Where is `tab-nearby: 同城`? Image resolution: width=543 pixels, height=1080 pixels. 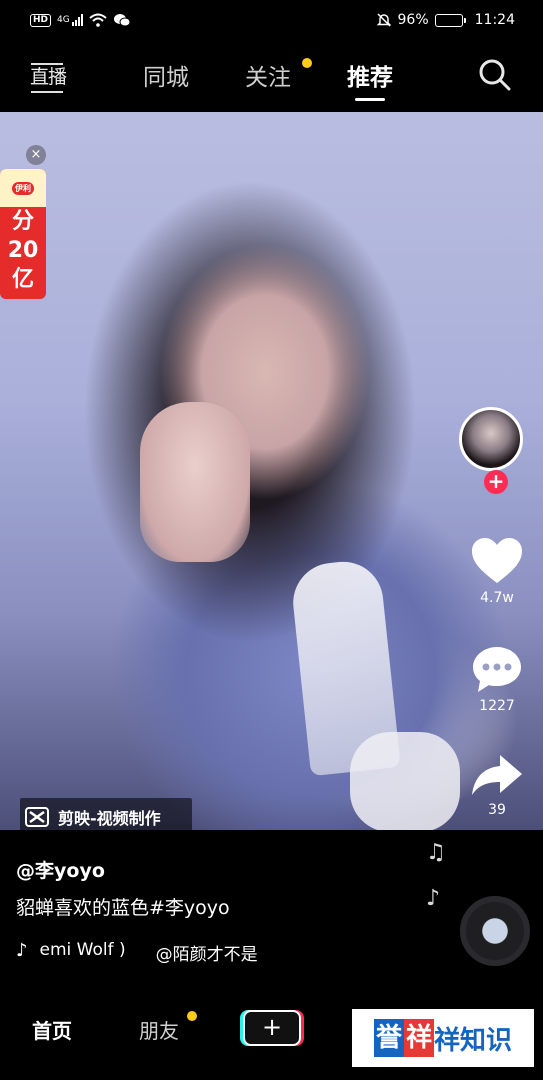
tab-nearby: 同城 is located at coordinates (166, 75).